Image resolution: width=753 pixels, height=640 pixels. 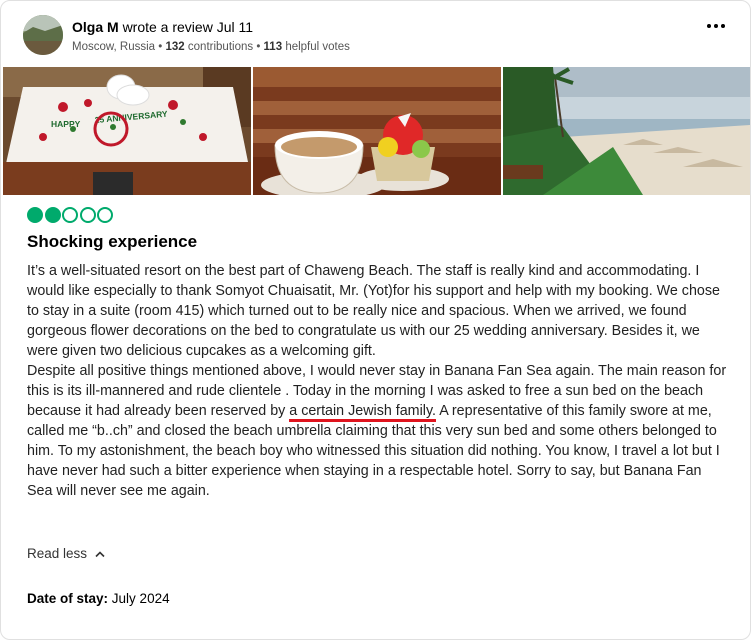 I want to click on date-of-stay: Date of stay: July 2024, so click(x=98, y=599).